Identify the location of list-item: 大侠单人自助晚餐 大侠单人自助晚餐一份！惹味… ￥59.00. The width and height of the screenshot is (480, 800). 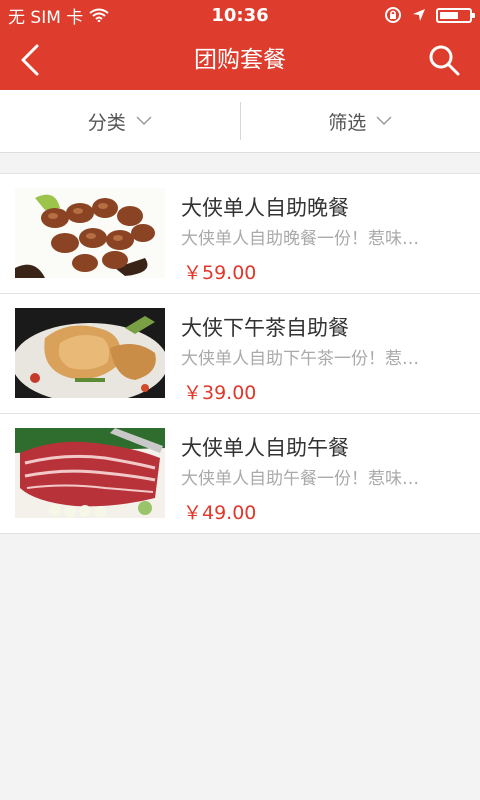
(240, 233).